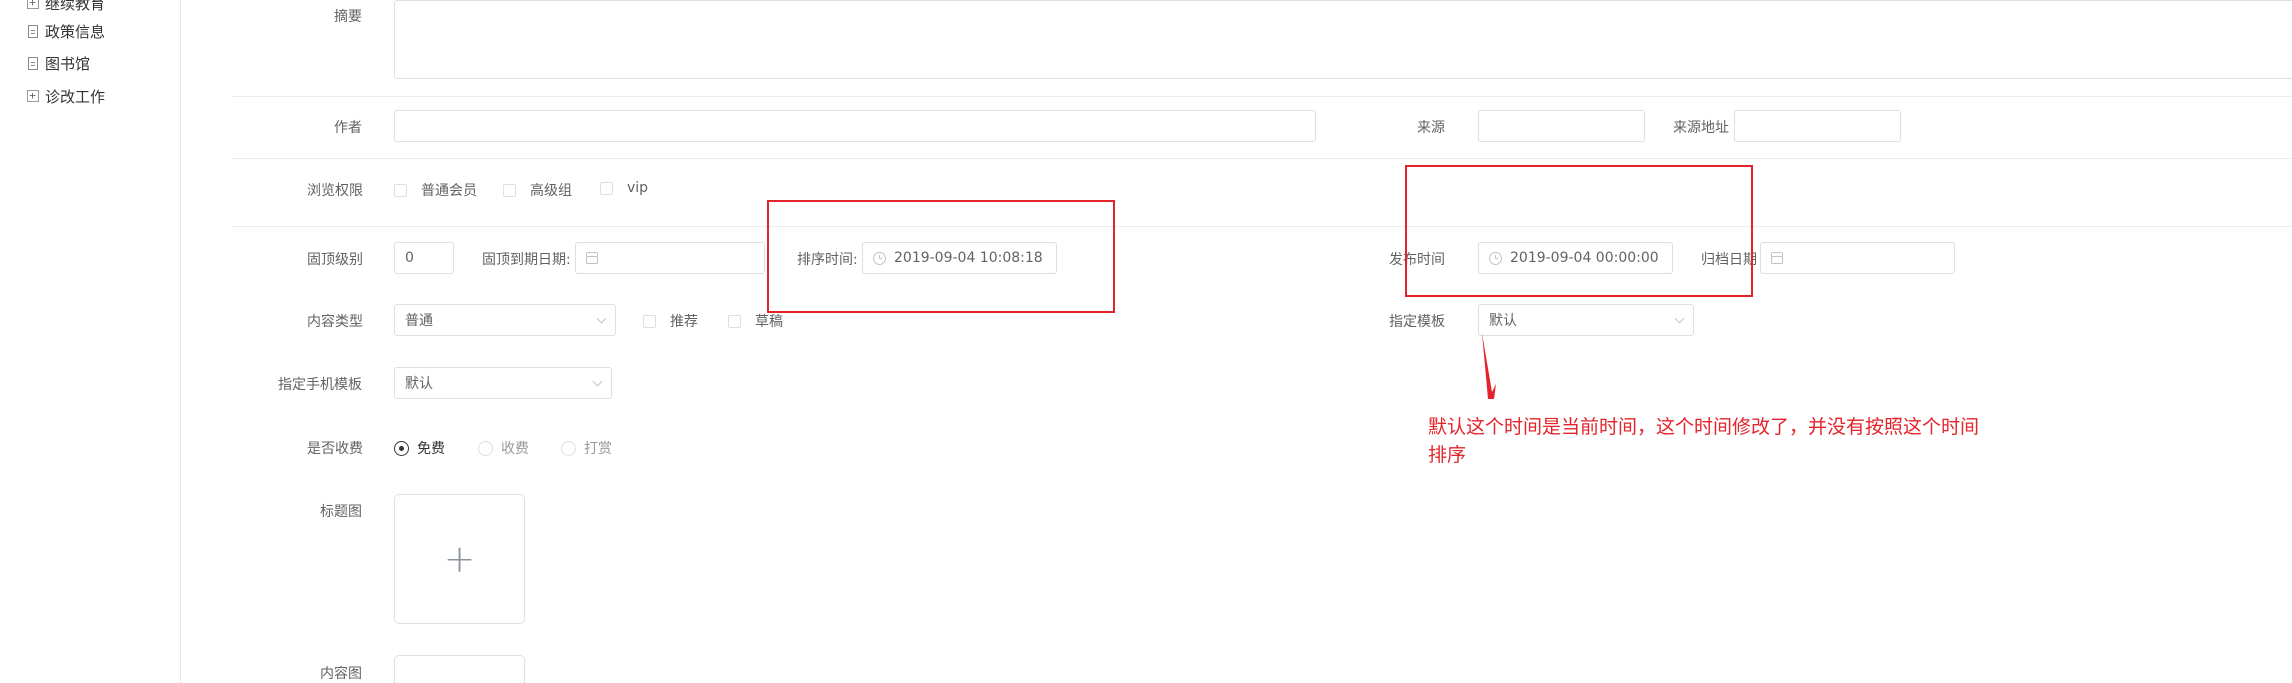 This screenshot has height=683, width=2292. Describe the element at coordinates (1704, 427) in the screenshot. I see `annotation-line-1: 默认这个时间是当前时间，这个时间修改了，并没有按照这个时间` at that location.